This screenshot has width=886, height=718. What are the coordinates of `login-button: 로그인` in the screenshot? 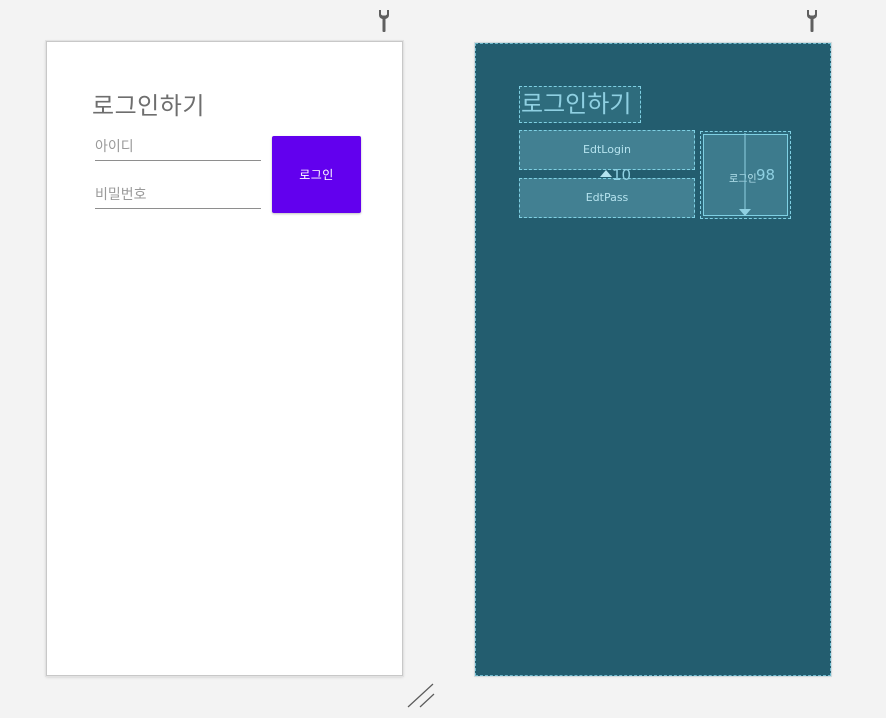 It's located at (316, 174).